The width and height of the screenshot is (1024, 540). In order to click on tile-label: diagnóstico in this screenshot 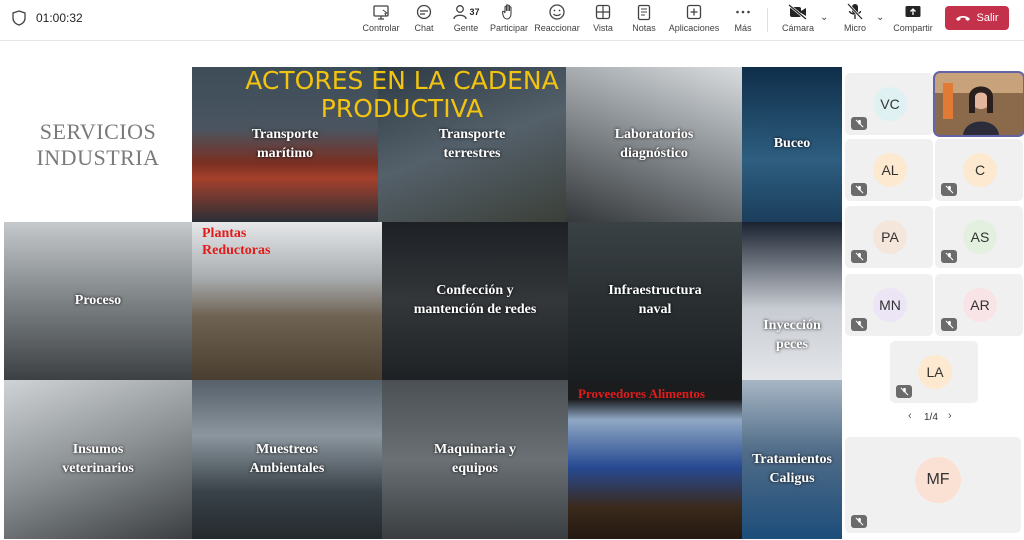, I will do `click(654, 153)`.